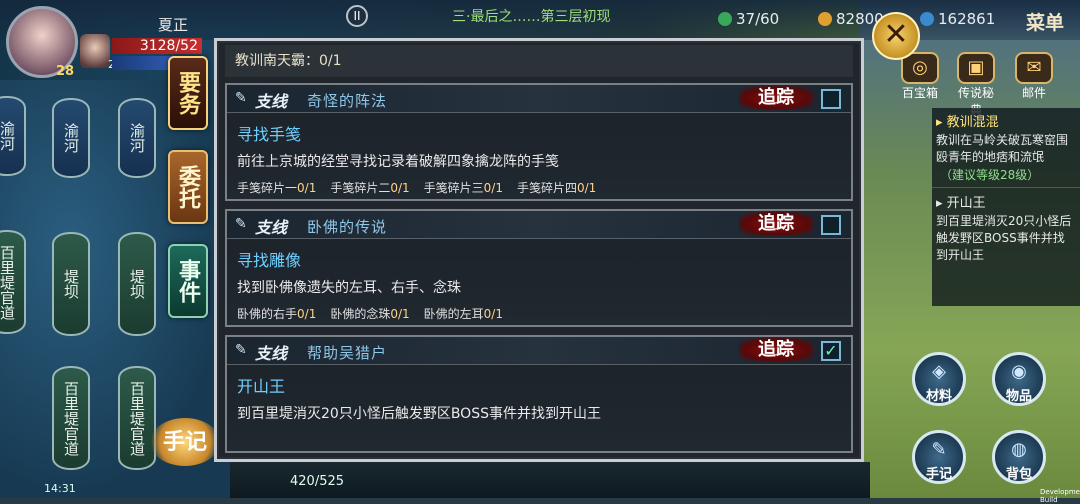 The height and width of the screenshot is (504, 1080). I want to click on mail-icon: ✉, so click(1034, 68).